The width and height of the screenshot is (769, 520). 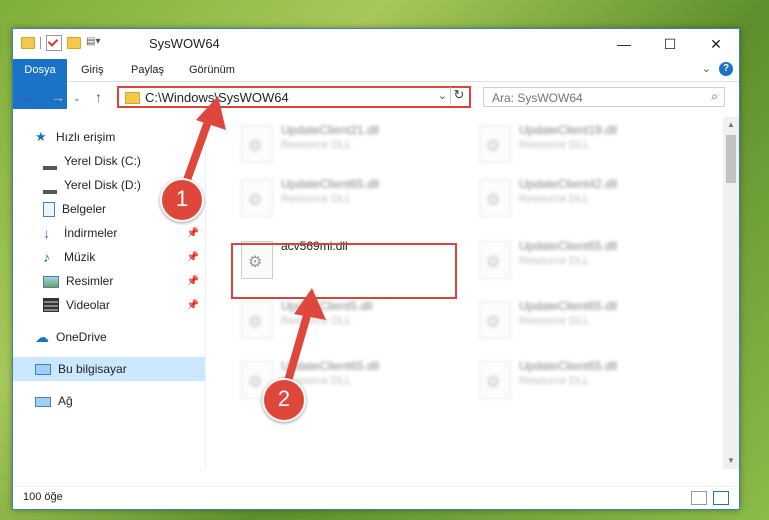 What do you see at coordinates (91, 233) in the screenshot?
I see `sidebar-item-label: İndirmeler` at bounding box center [91, 233].